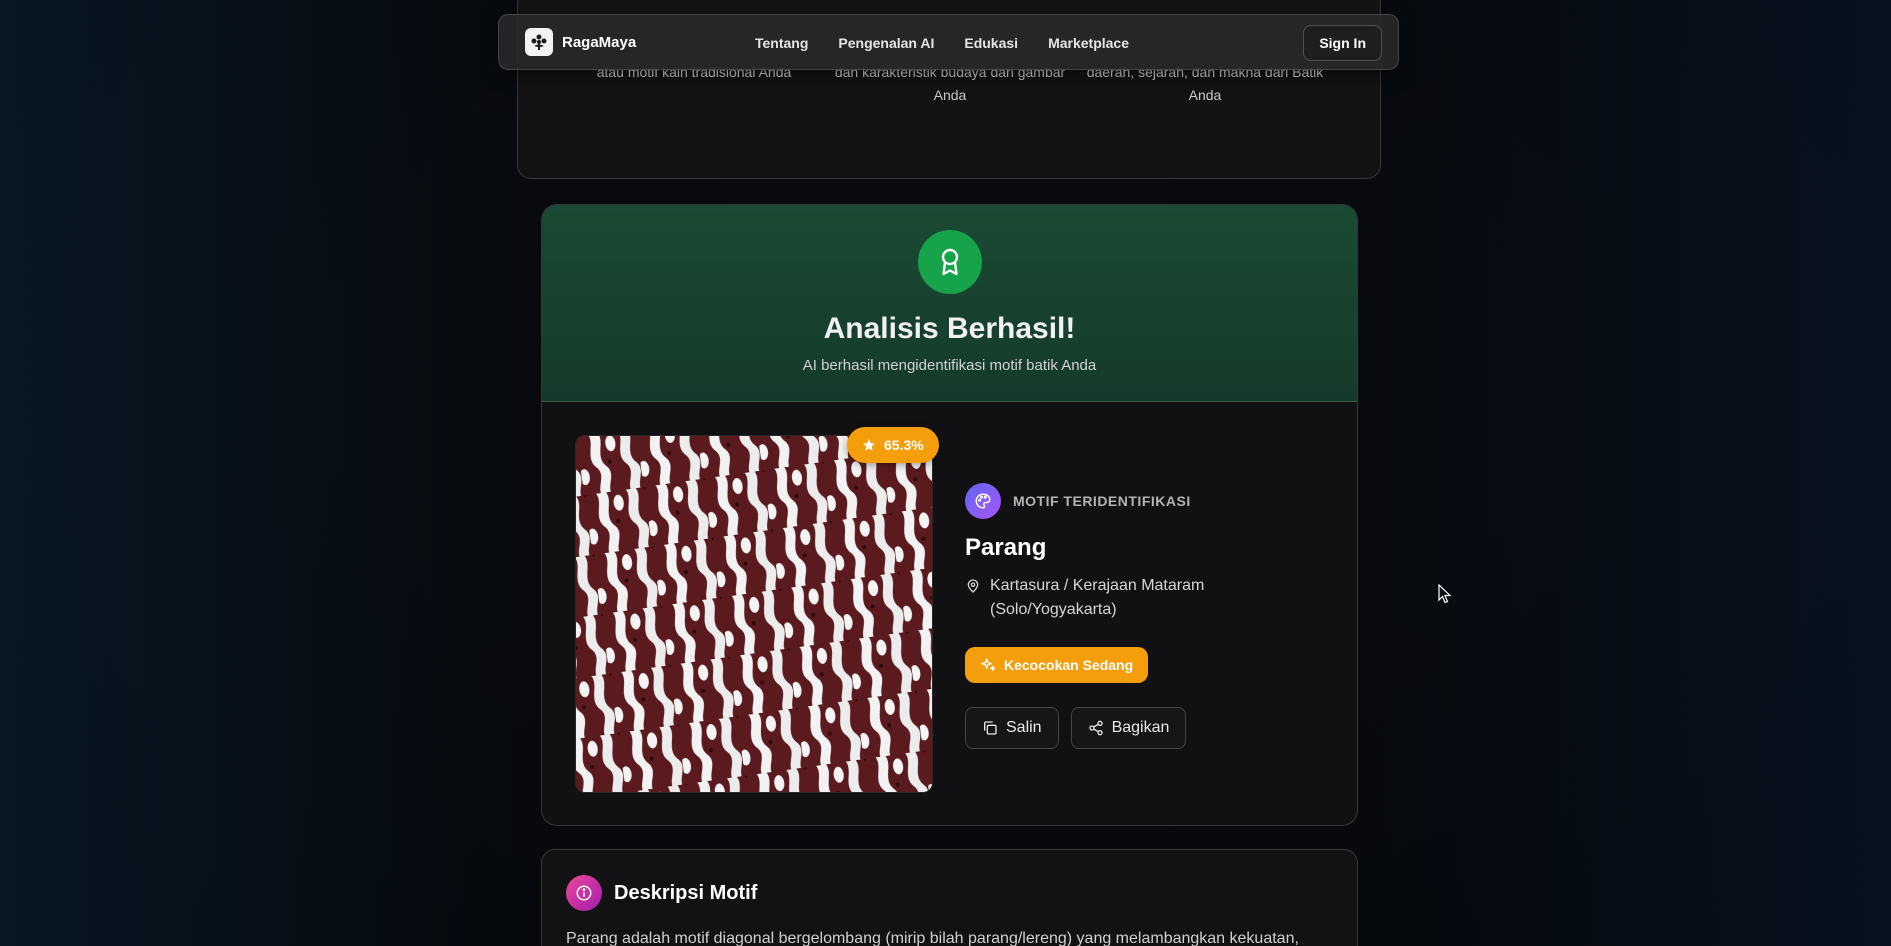  I want to click on confidence-badge: 65.3%, so click(893, 445).